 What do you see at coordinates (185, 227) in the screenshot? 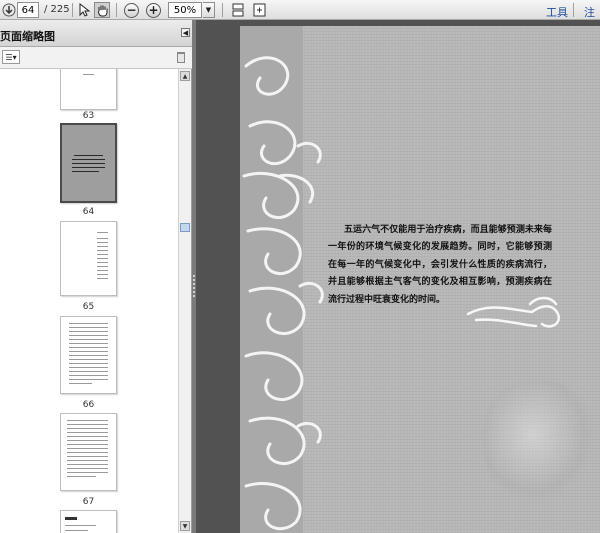
I see `scrollbar-thumb` at bounding box center [185, 227].